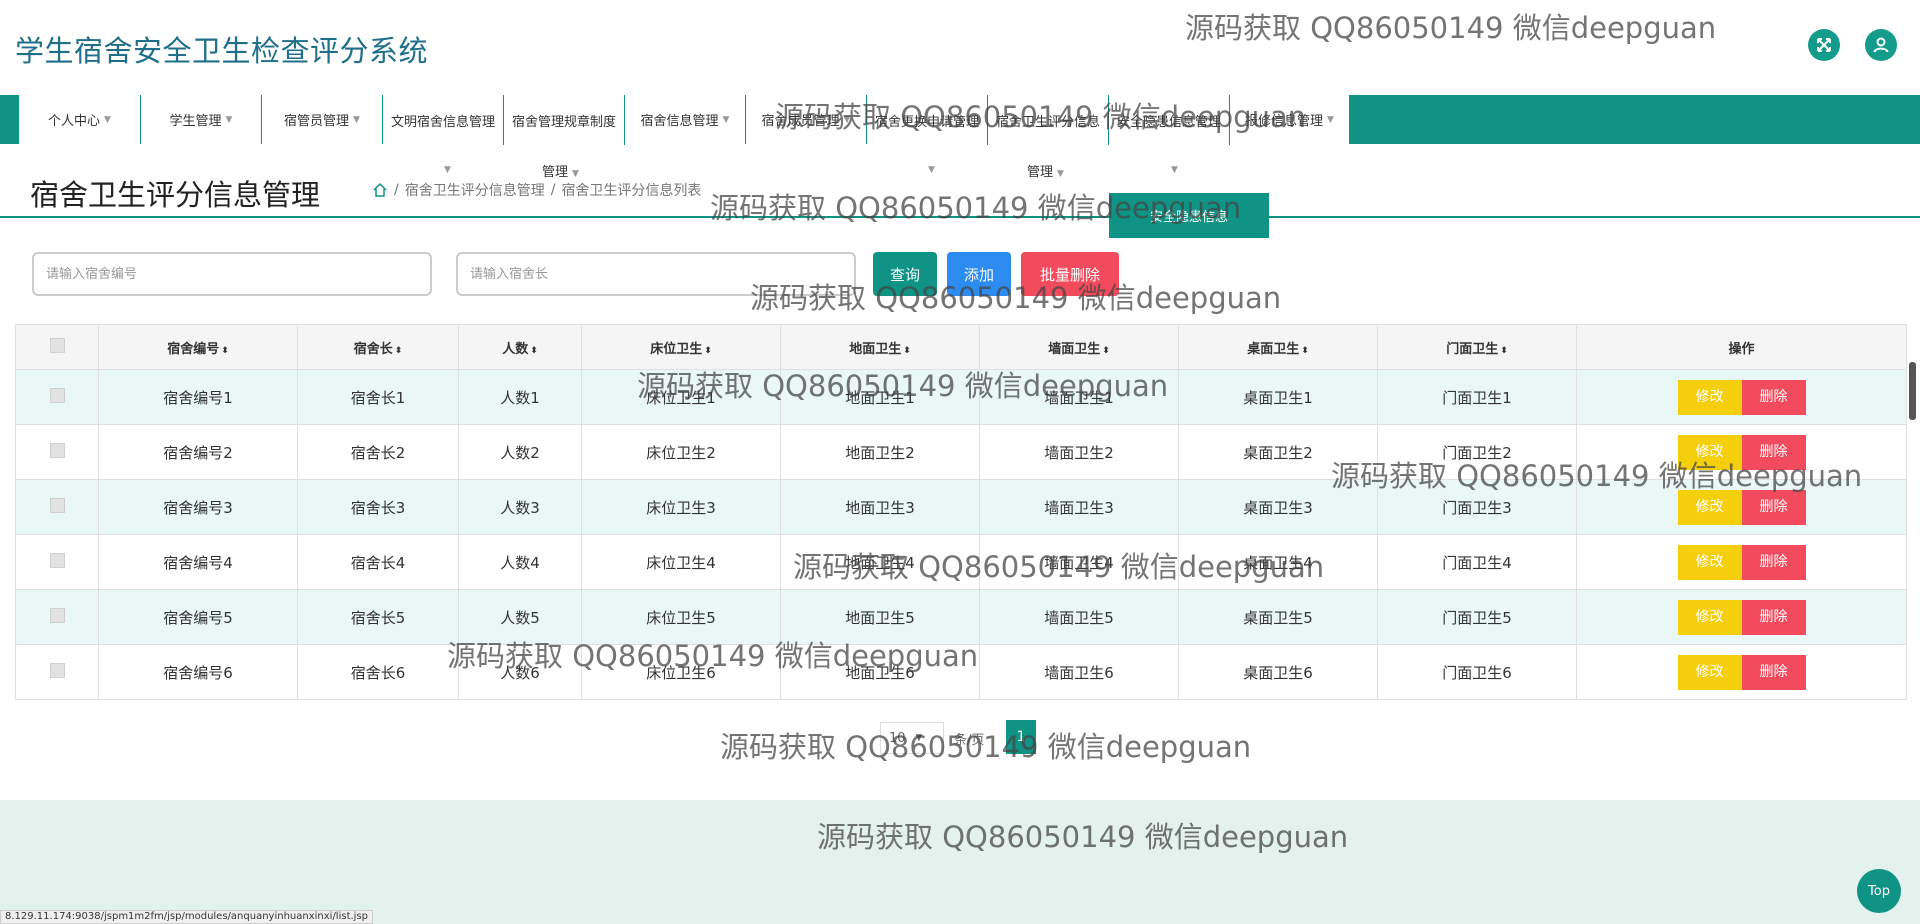 Image resolution: width=1920 pixels, height=924 pixels. Describe the element at coordinates (475, 190) in the screenshot. I see `breadcrumb-item: 宿舍卫生评分信息管理` at that location.